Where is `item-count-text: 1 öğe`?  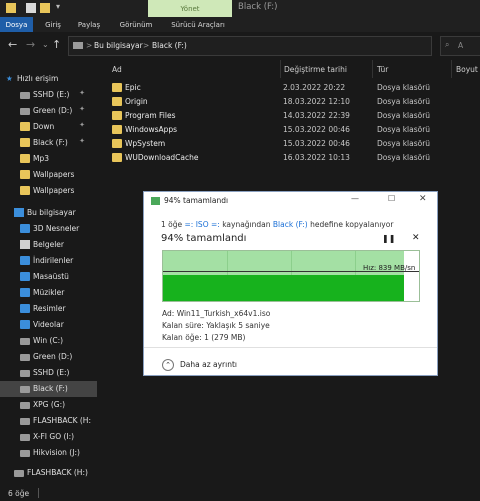
item-count-text: 1 öğe is located at coordinates (172, 224).